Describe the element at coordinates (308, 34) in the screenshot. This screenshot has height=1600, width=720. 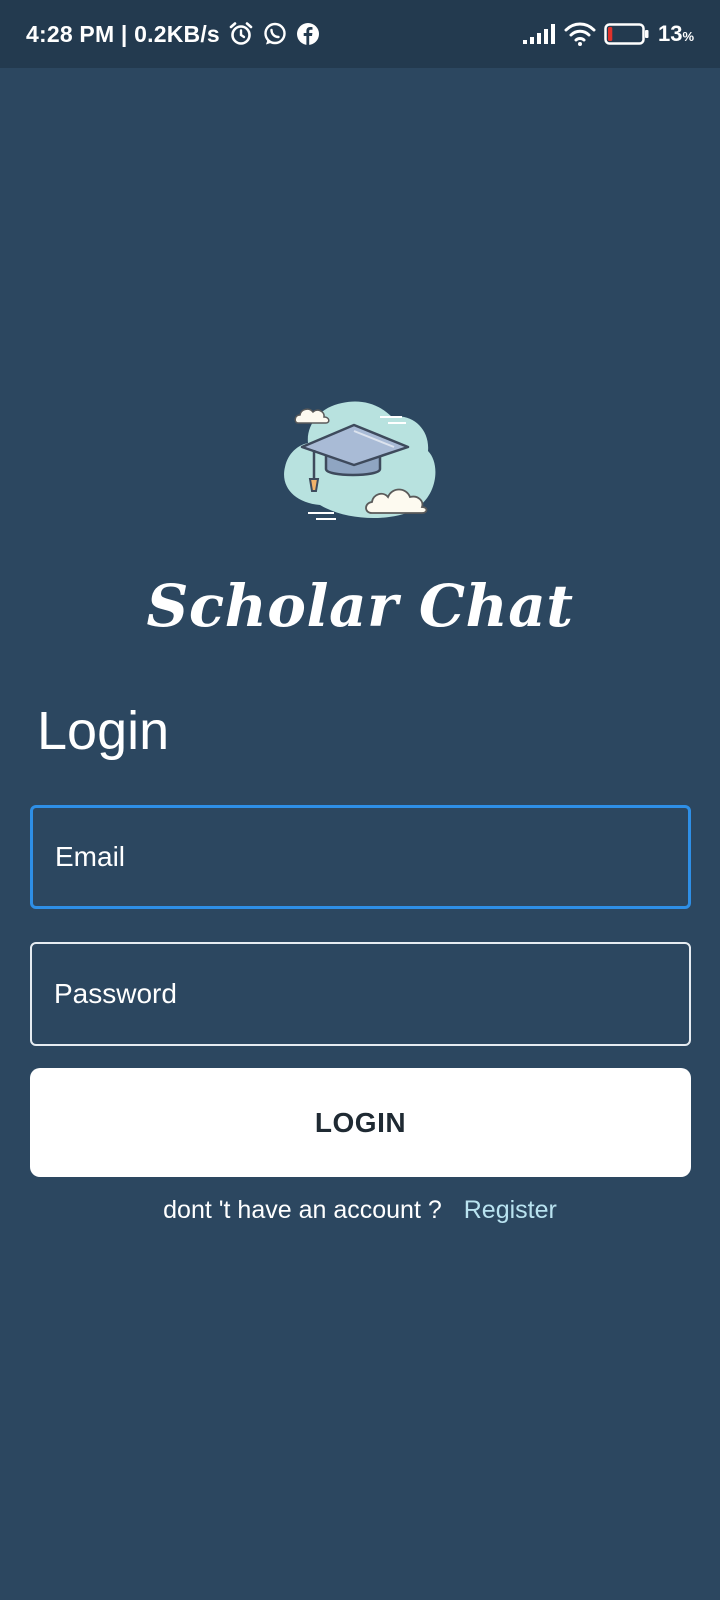
I see `facebook-icon` at that location.